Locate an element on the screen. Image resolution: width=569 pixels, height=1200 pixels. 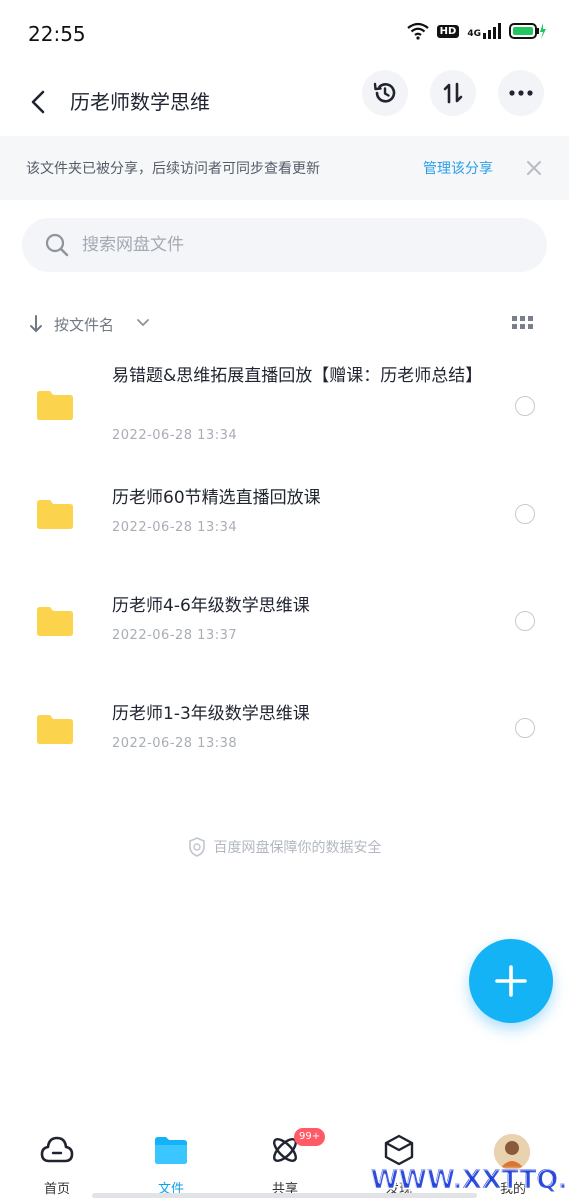
safety-notice: 百度网盘保障你的数据安全 is located at coordinates (284, 847).